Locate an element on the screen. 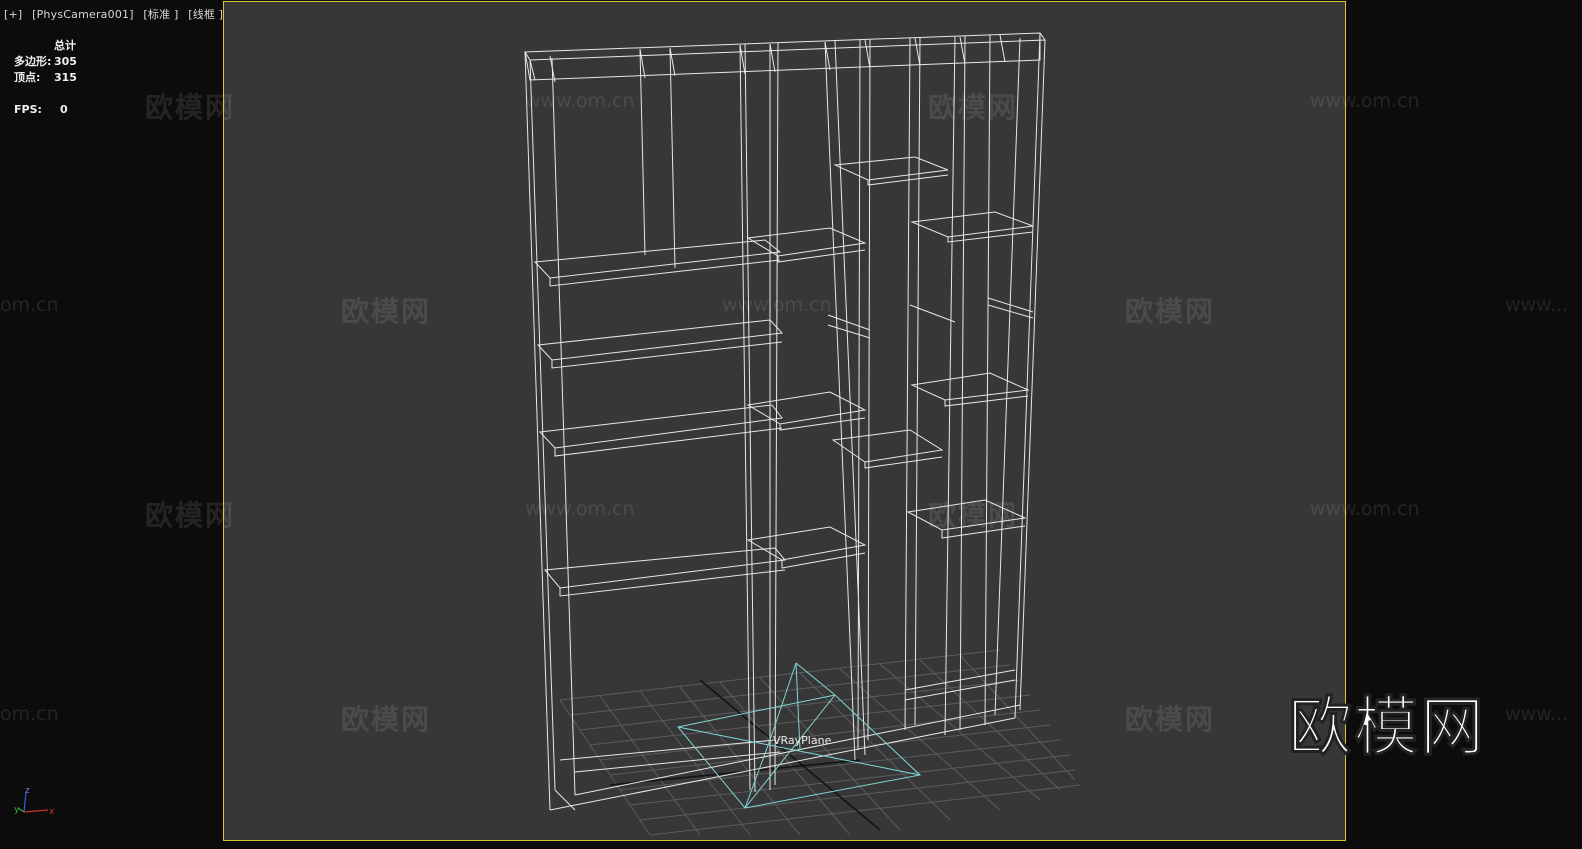 The width and height of the screenshot is (1582, 849). vertices-label: 顶点: is located at coordinates (27, 77).